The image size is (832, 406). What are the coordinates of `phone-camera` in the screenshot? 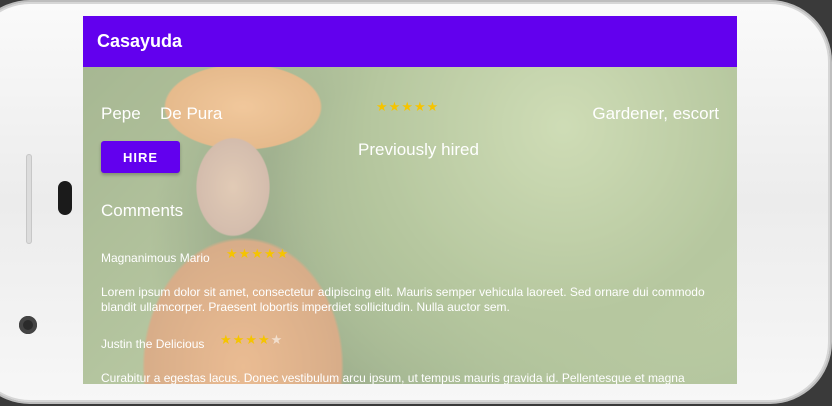 It's located at (28, 325).